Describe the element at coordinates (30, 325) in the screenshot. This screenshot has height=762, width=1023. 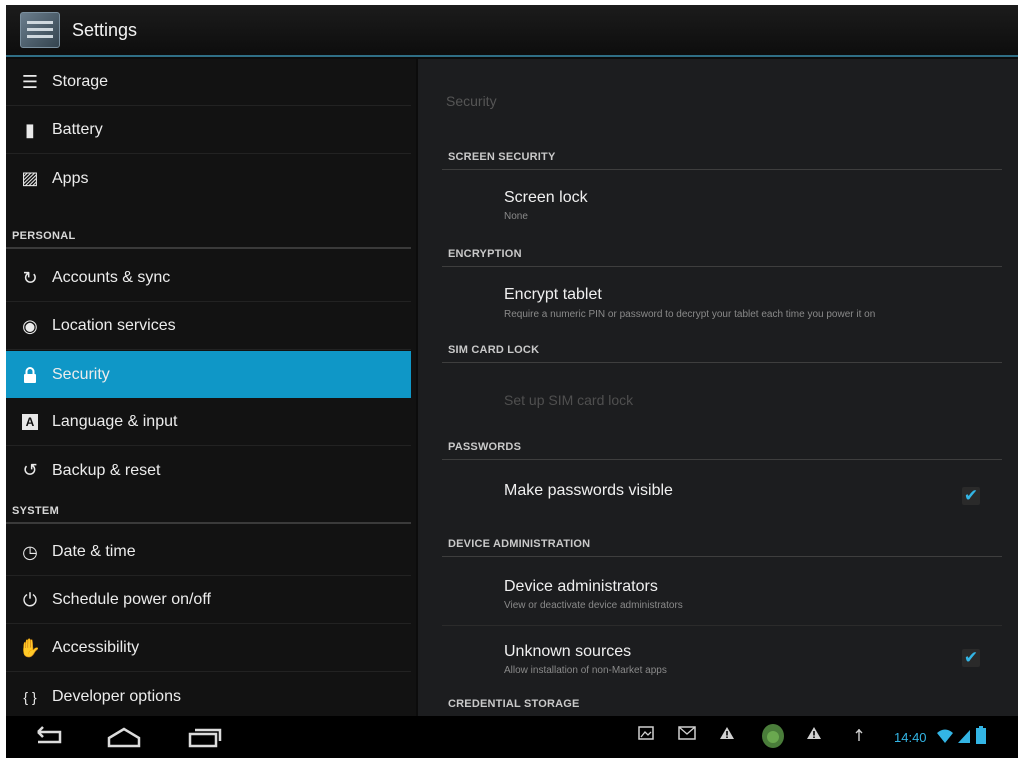
I see `location-icon: ◉` at that location.